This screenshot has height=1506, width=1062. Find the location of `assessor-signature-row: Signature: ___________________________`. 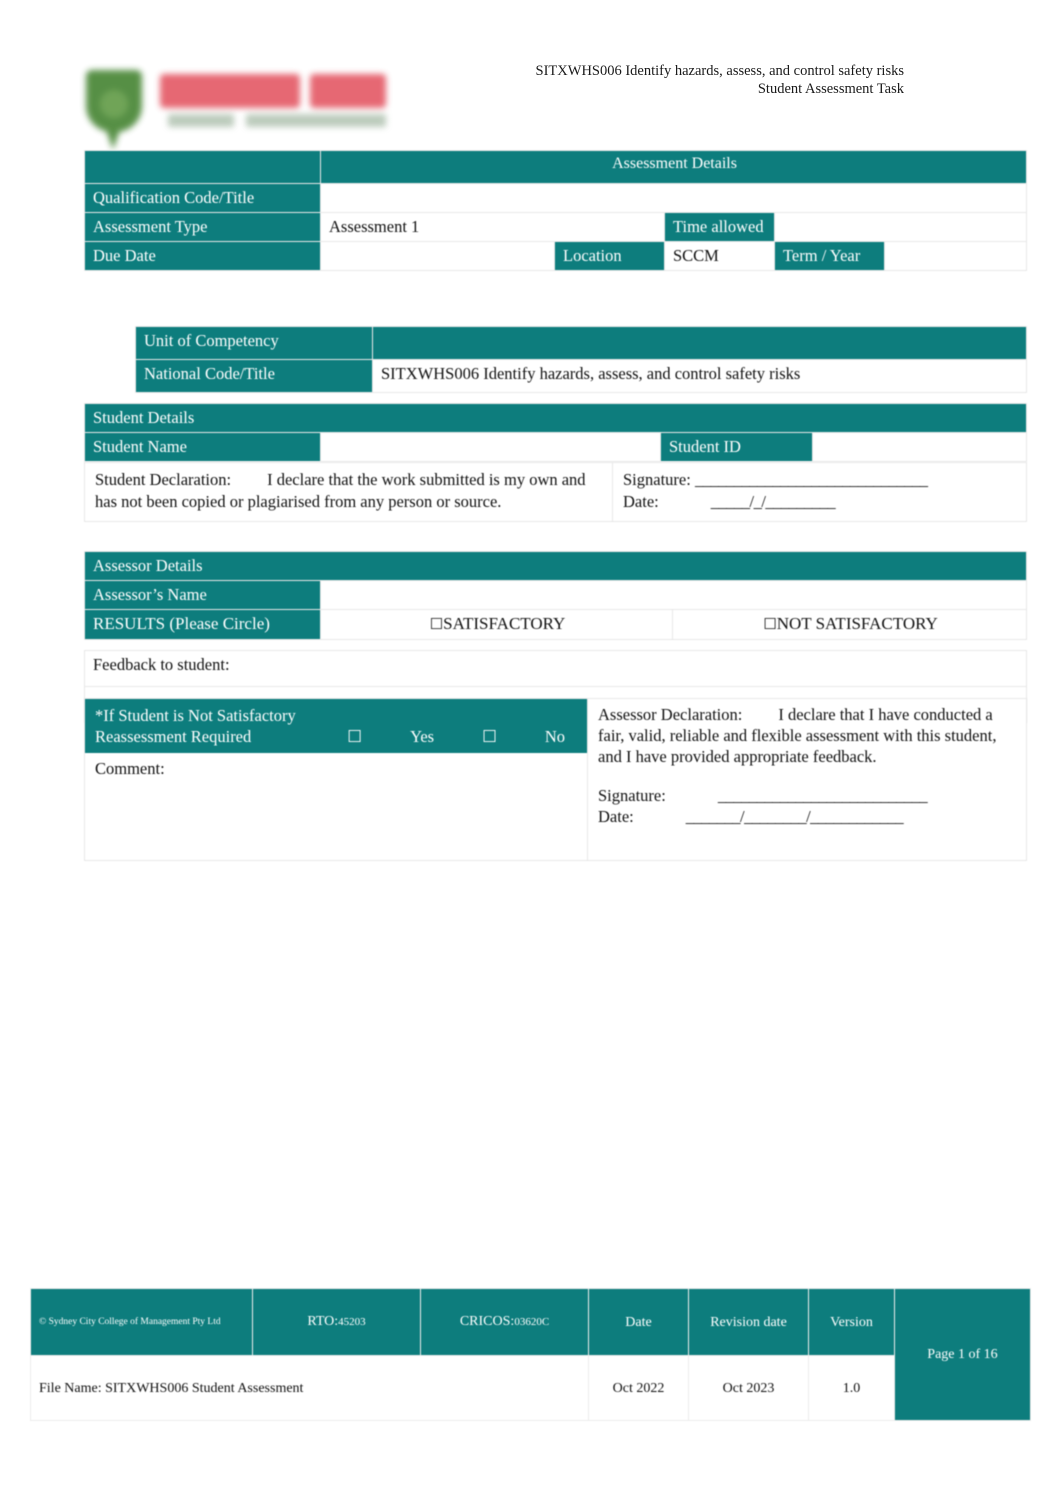

assessor-signature-row: Signature: ___________________________ is located at coordinates (808, 795).